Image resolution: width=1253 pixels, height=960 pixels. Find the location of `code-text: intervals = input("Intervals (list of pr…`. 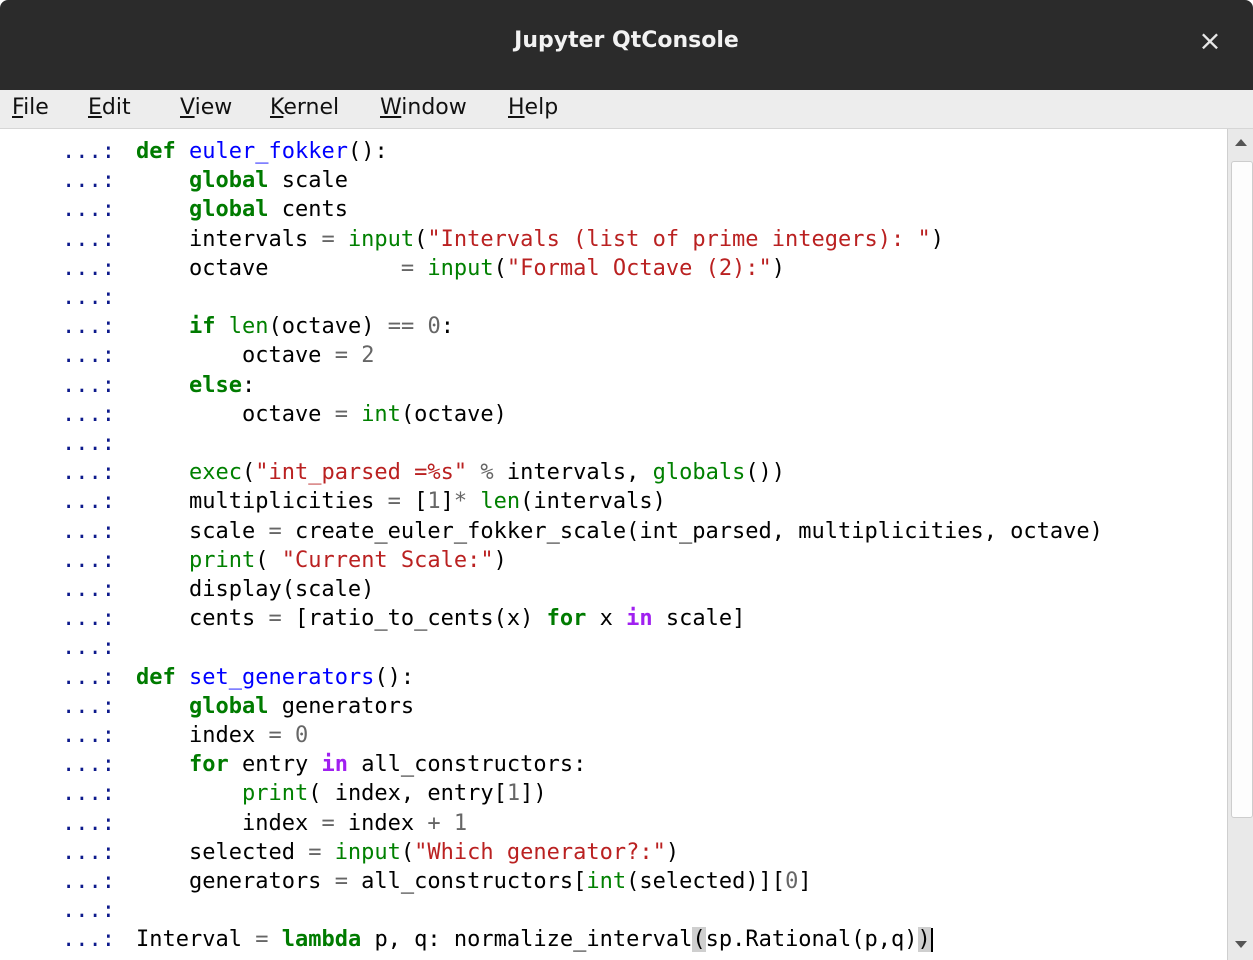

code-text: intervals = input("Intervals (list of pr… is located at coordinates (540, 239).